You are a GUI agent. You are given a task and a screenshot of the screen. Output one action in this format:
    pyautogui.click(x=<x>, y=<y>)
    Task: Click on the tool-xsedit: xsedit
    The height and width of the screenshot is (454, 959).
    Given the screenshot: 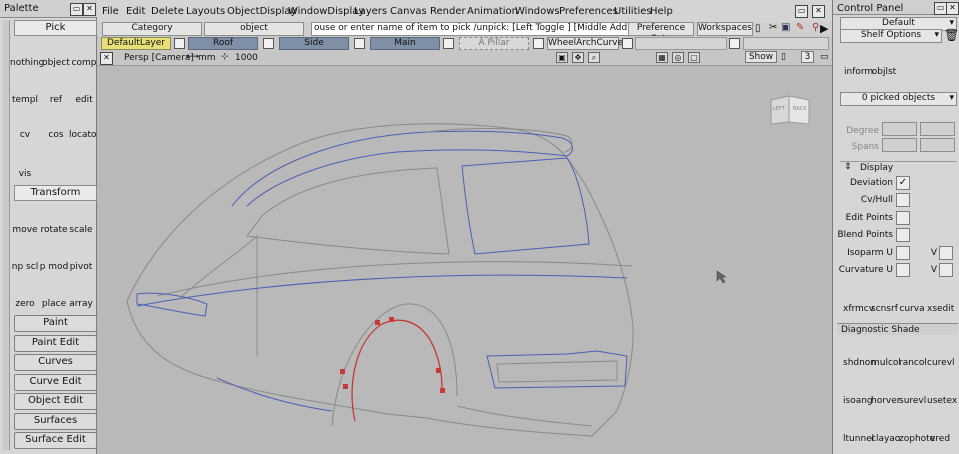 What is the action you would take?
    pyautogui.click(x=940, y=299)
    